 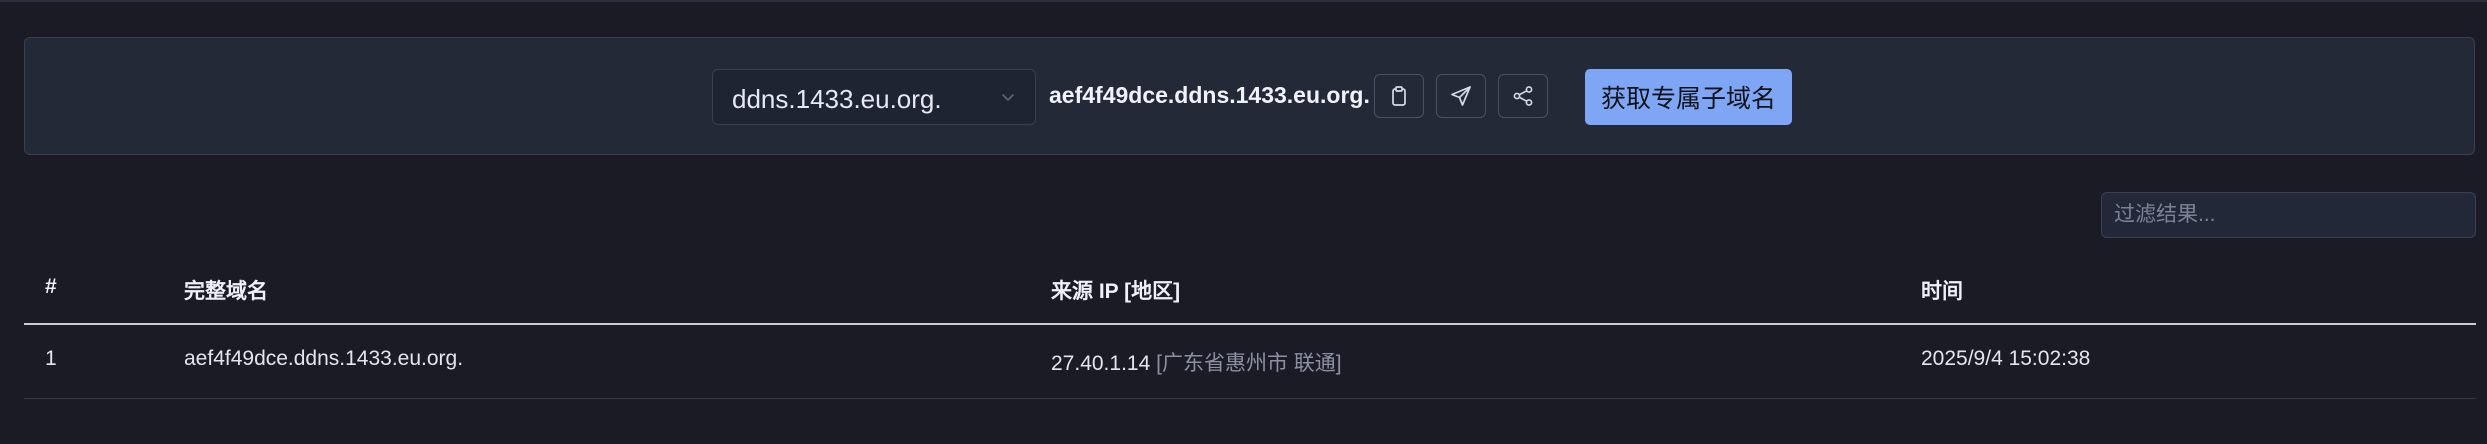 I want to click on send-icon, so click(x=1461, y=96).